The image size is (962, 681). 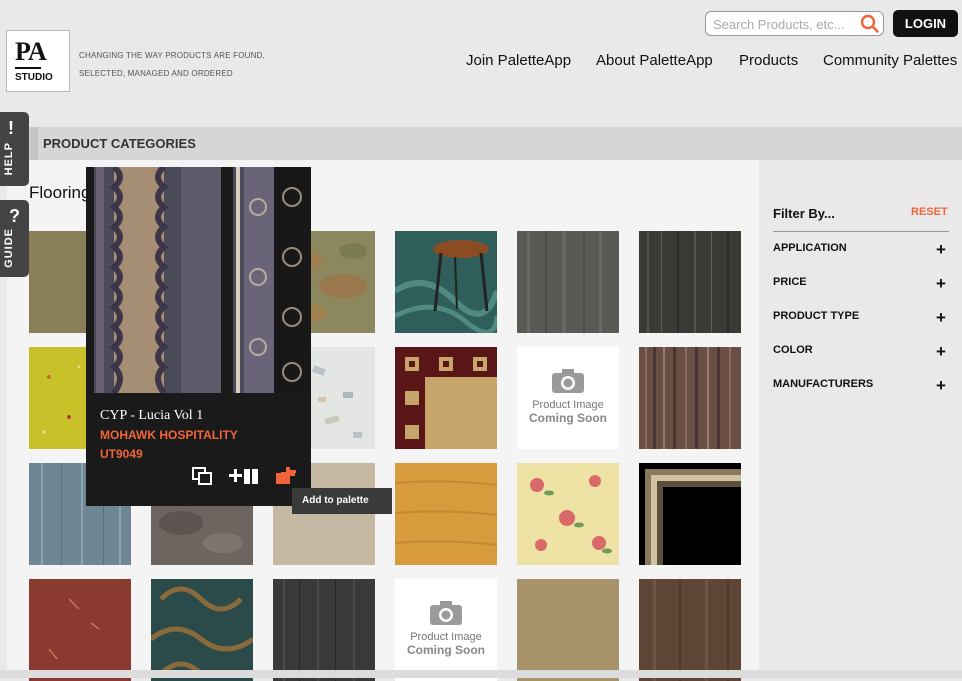 I want to click on add-to-palette-tooltip: Add to palette, so click(x=342, y=501).